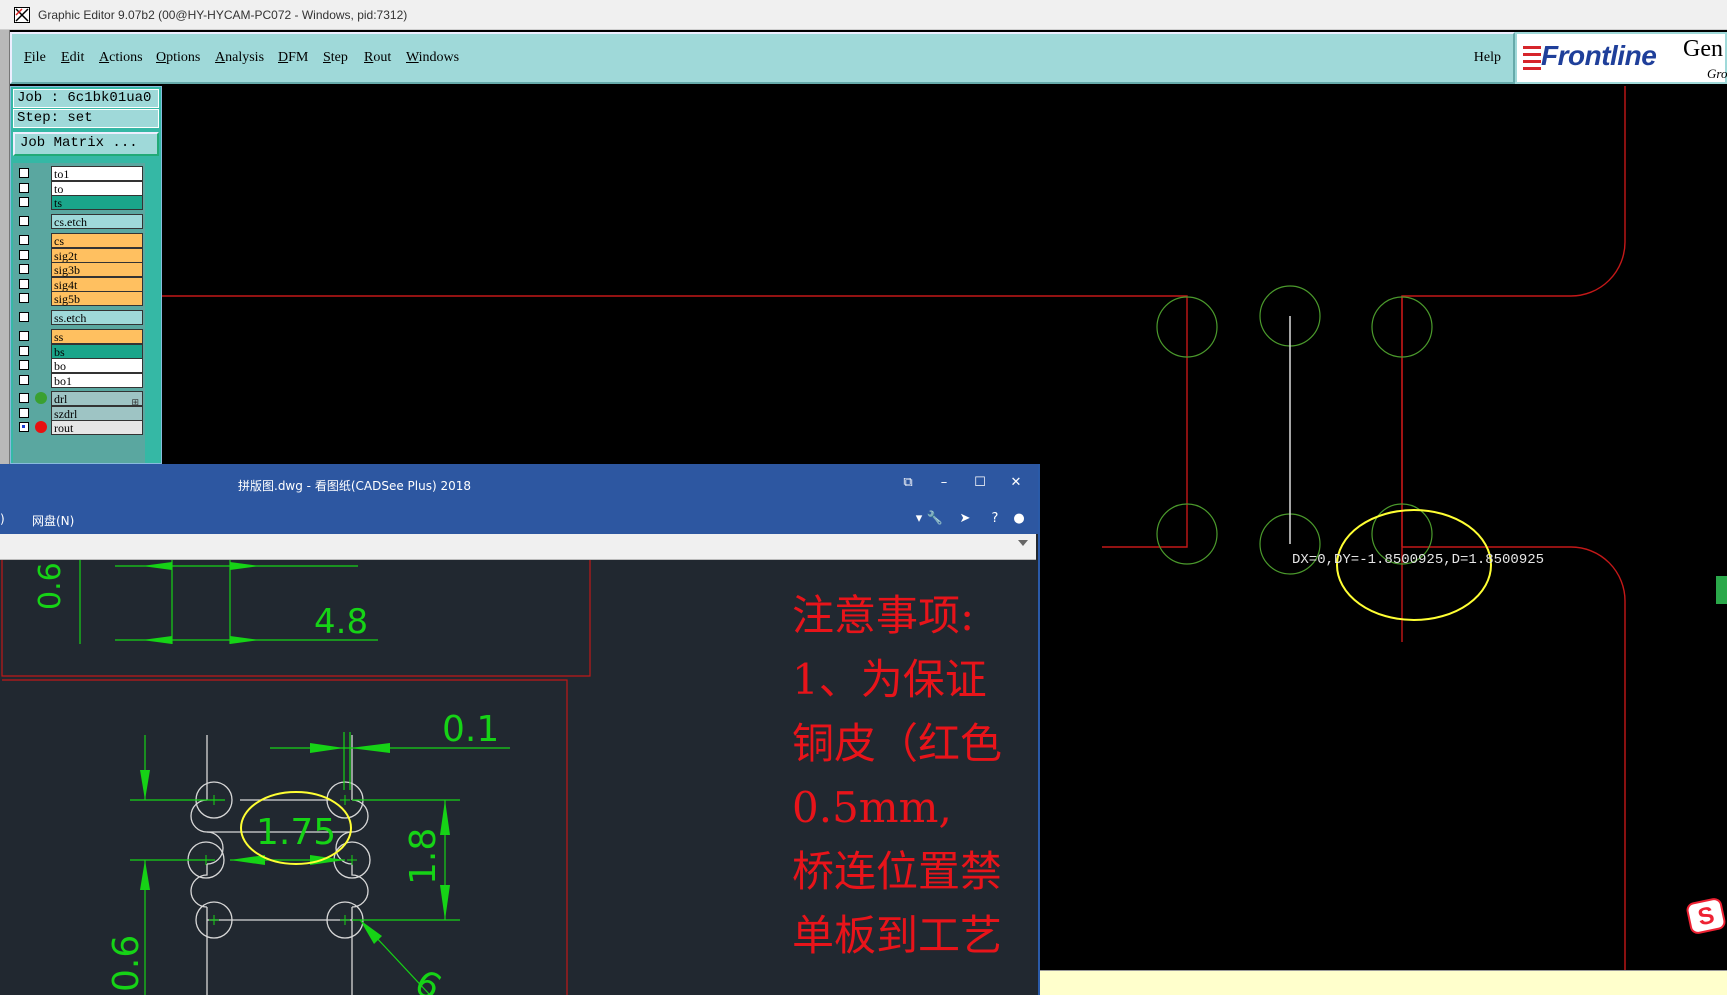 This screenshot has width=1727, height=995. What do you see at coordinates (1016, 484) in the screenshot?
I see `close-button: ✕` at bounding box center [1016, 484].